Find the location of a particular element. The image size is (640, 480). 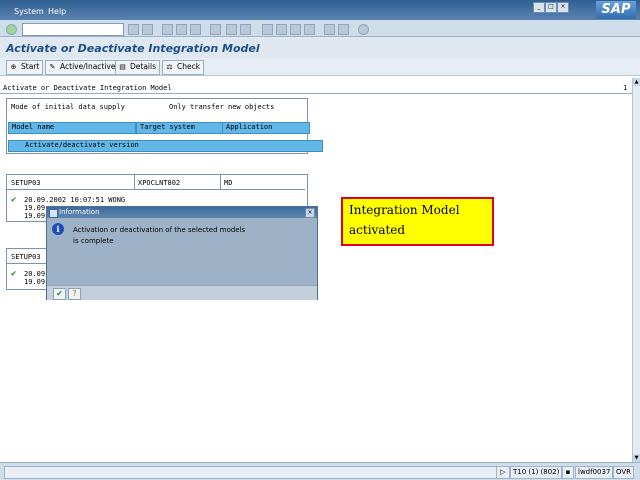

block1-line2: 19.09 is located at coordinates (35, 208).